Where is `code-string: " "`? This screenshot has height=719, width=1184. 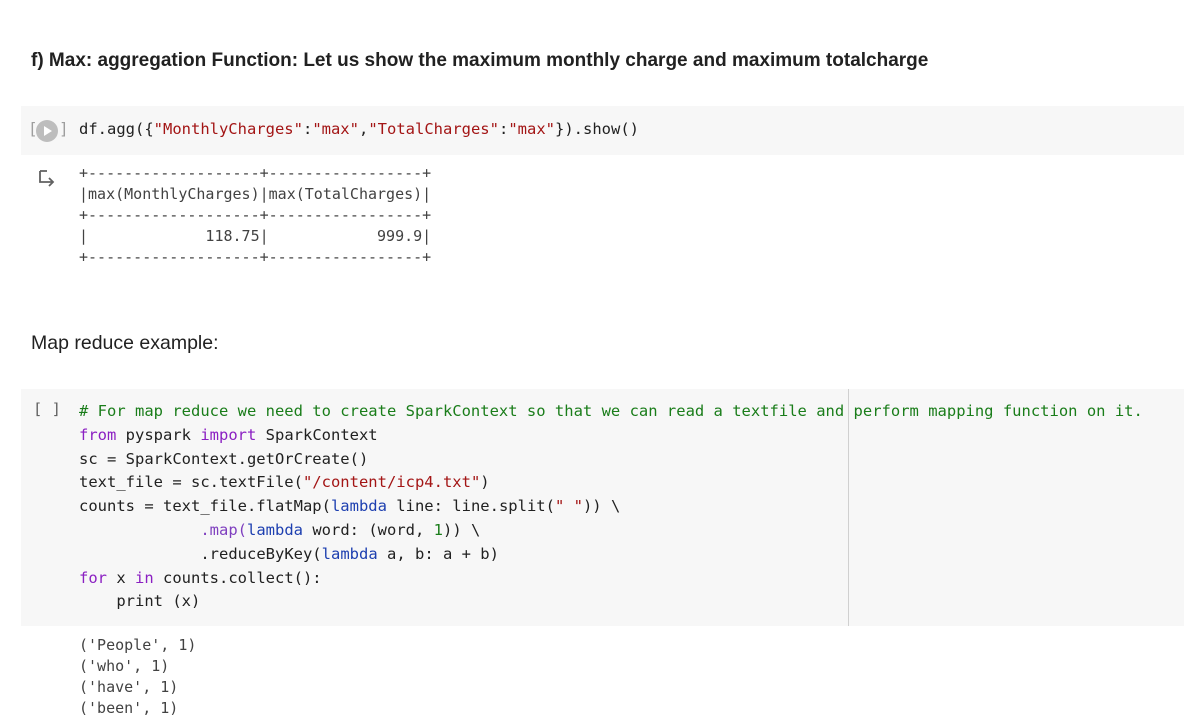 code-string: " " is located at coordinates (568, 506).